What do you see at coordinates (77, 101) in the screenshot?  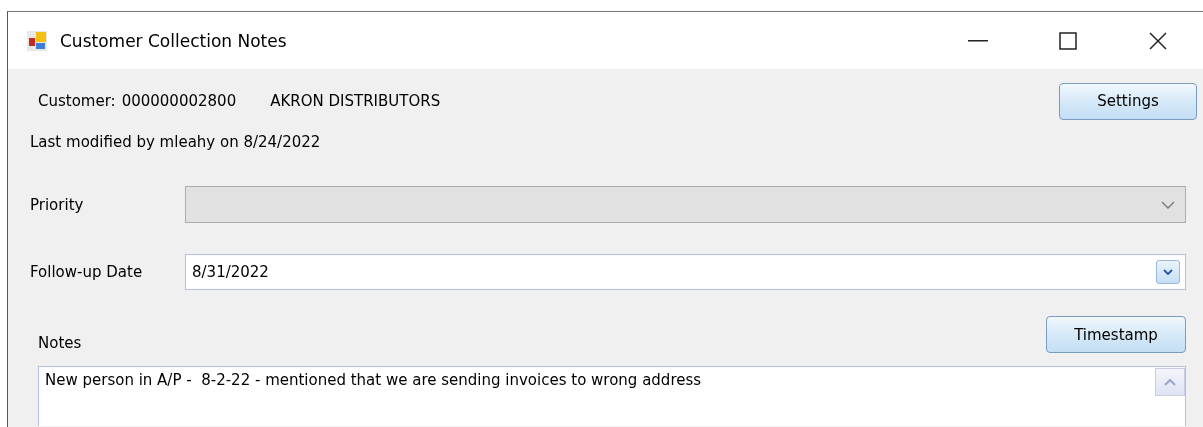 I see `customer-label: Customer:` at bounding box center [77, 101].